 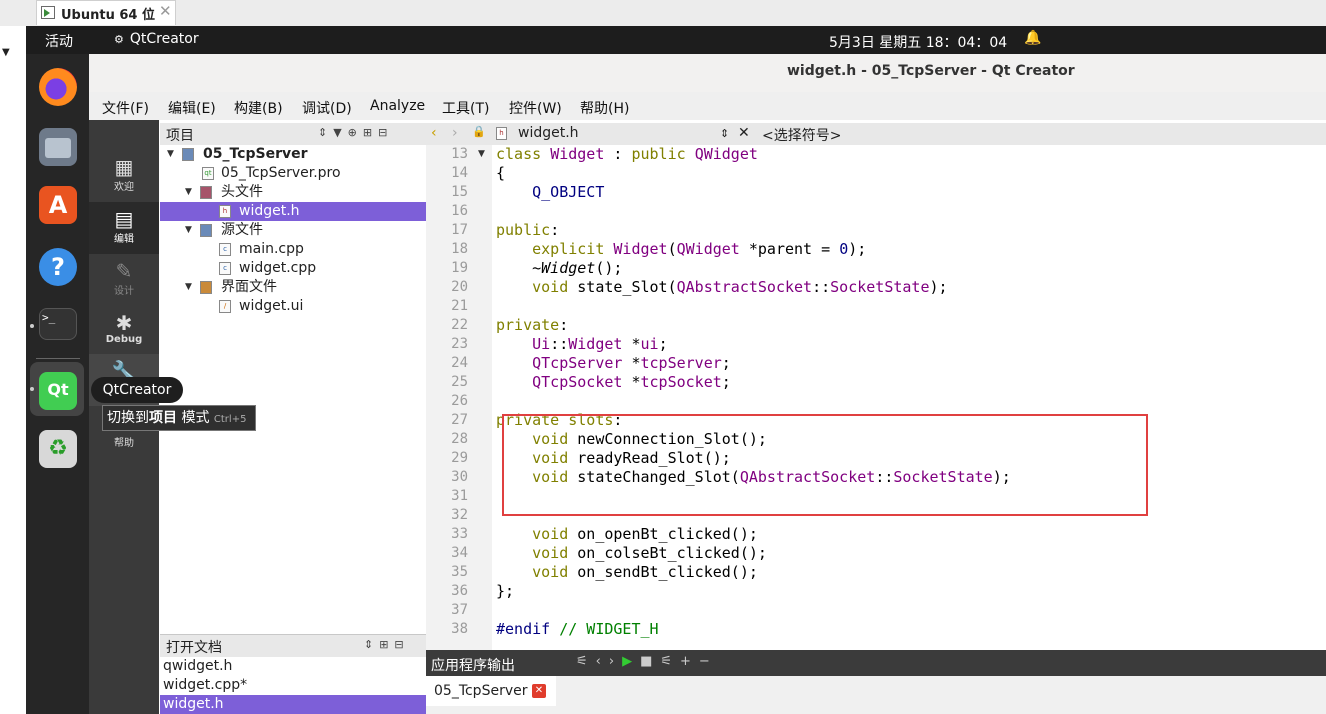 What do you see at coordinates (577, 629) in the screenshot?
I see `code-line: #endif // WIDGET_H` at bounding box center [577, 629].